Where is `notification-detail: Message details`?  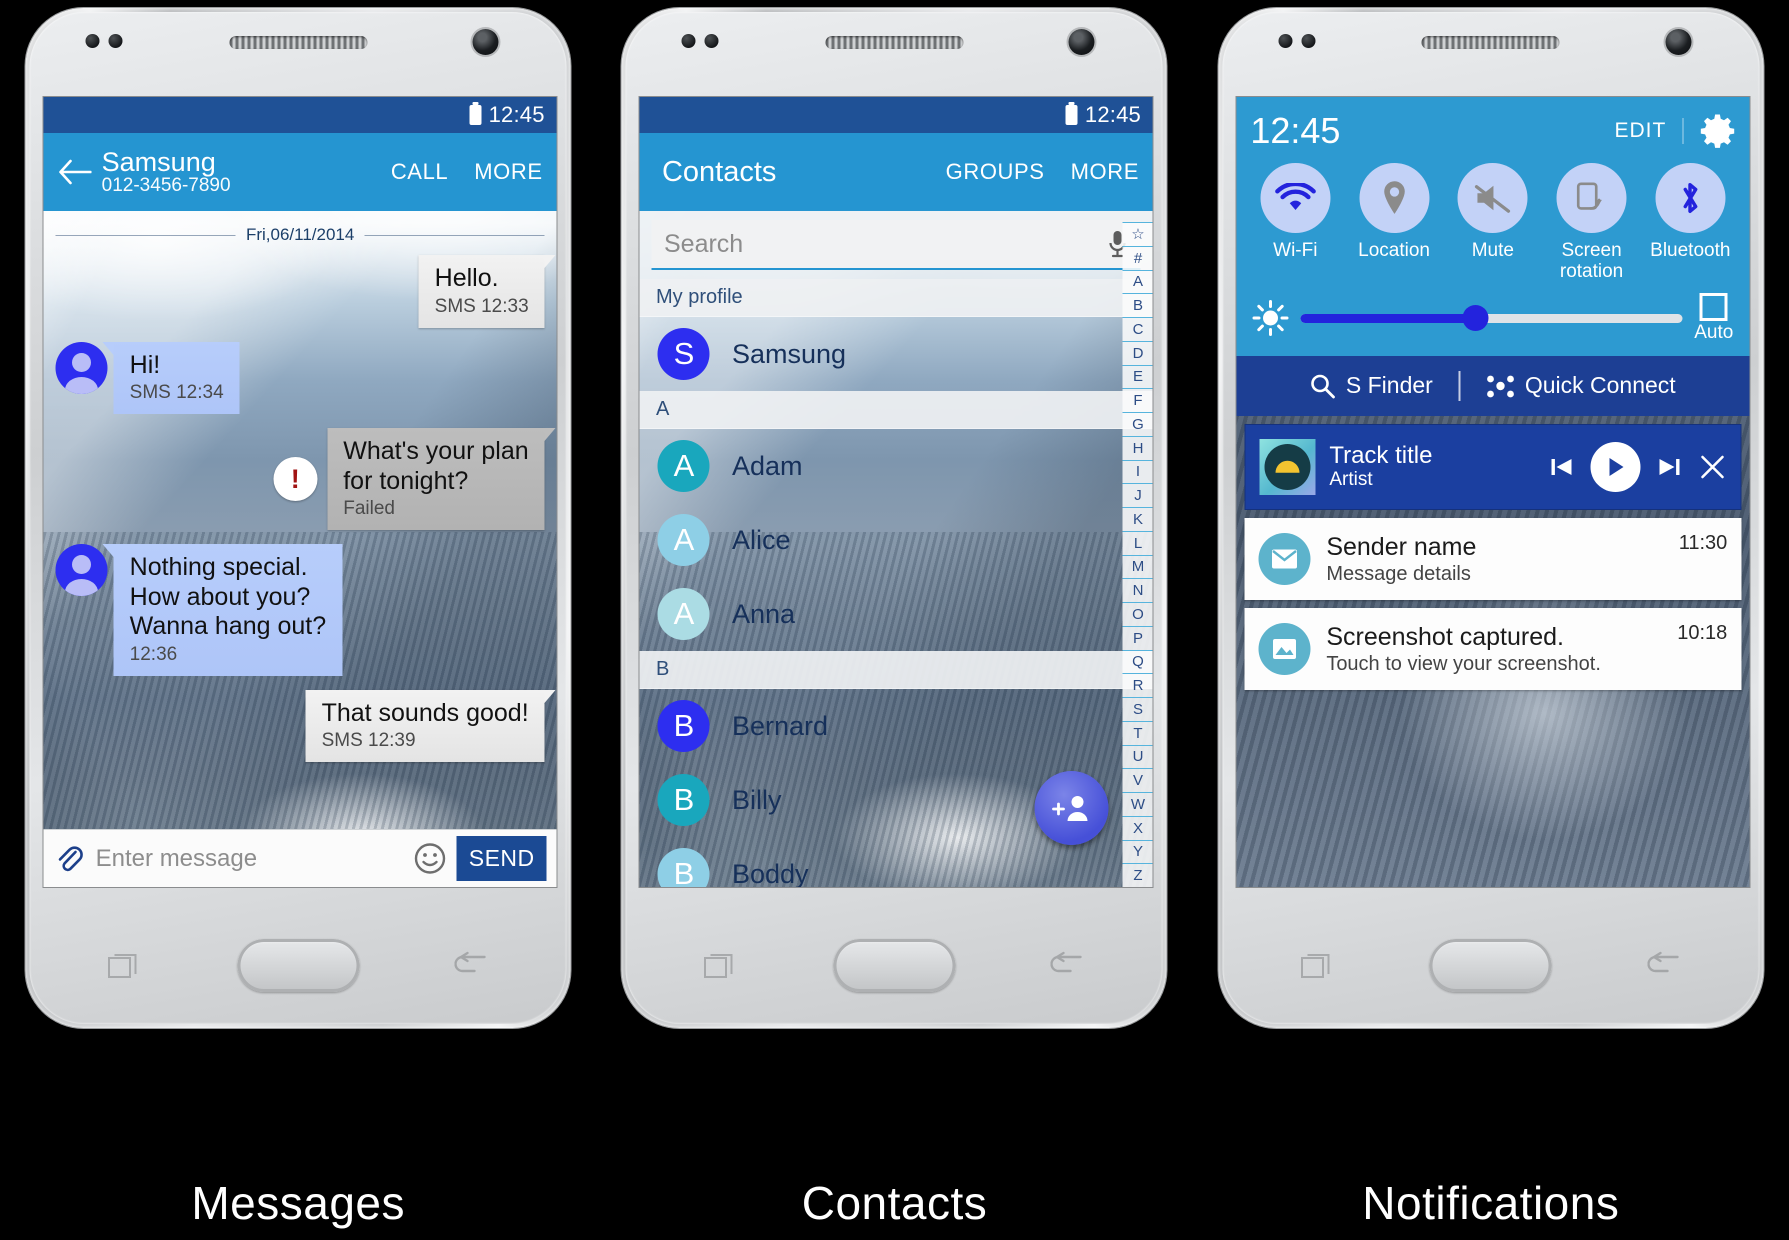 notification-detail: Message details is located at coordinates (1398, 573).